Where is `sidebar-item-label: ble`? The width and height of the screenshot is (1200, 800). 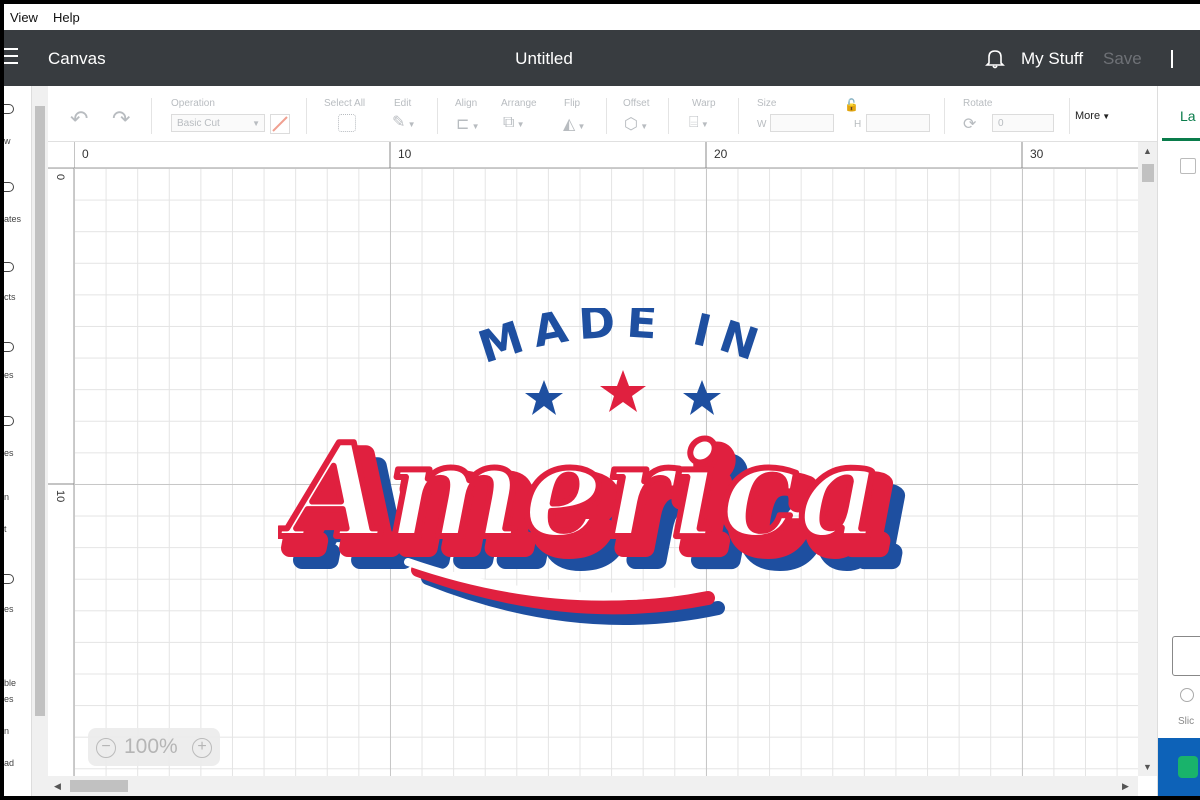
sidebar-item-label: ble is located at coordinates (18, 683).